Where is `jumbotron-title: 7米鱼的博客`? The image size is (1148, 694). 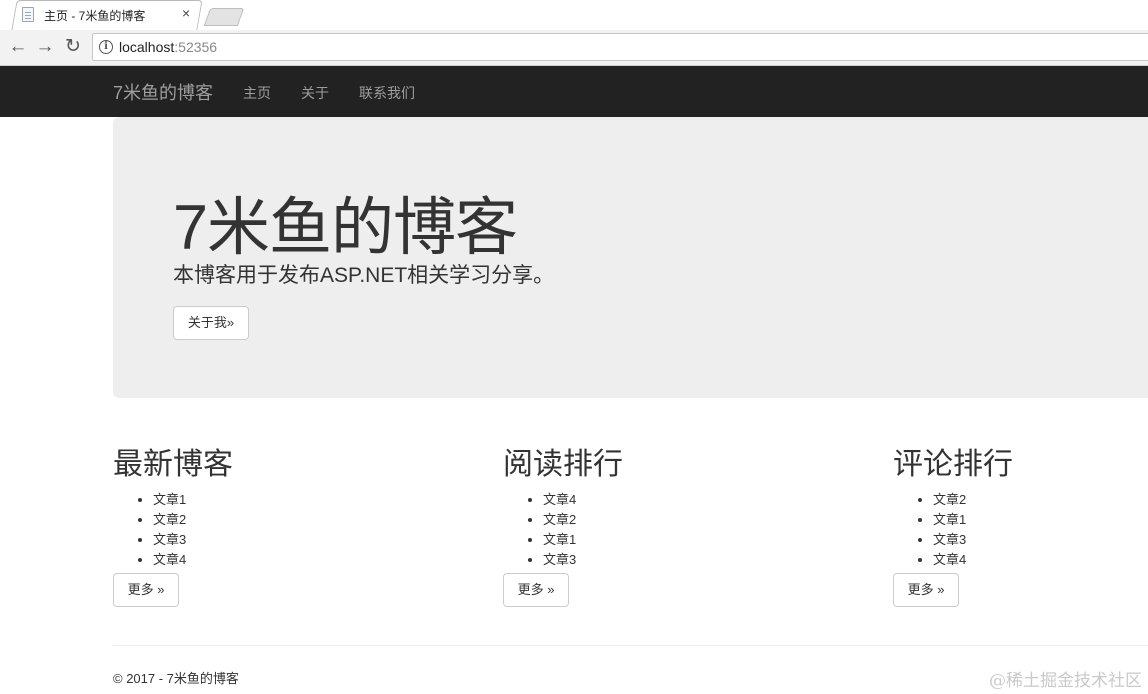 jumbotron-title: 7米鱼的博客 is located at coordinates (345, 228).